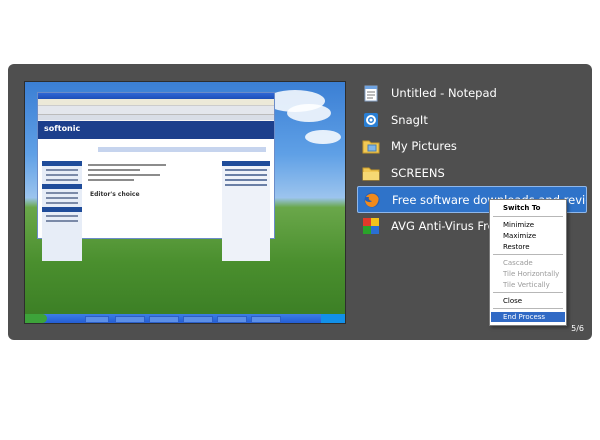 The height and width of the screenshot is (440, 600). I want to click on menu-item-restore: Restore, so click(528, 247).